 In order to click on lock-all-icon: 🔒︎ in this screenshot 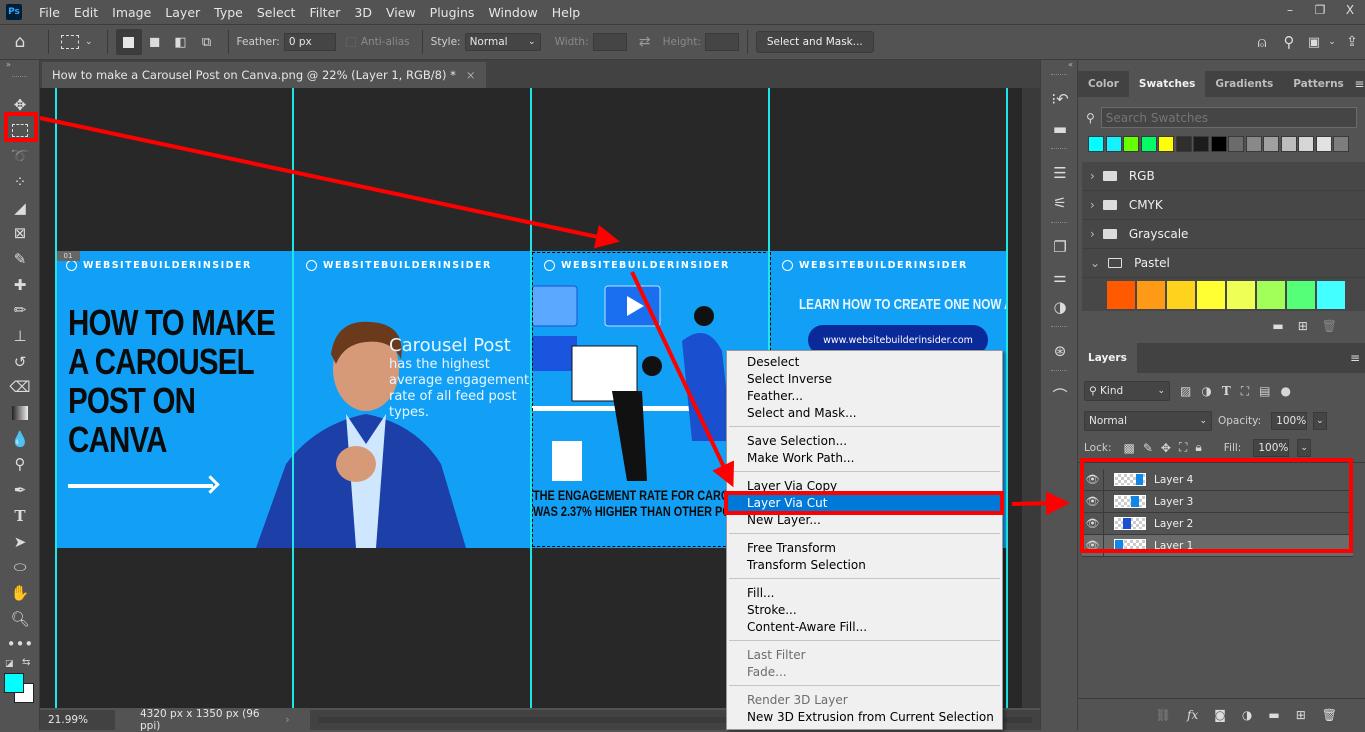, I will do `click(1198, 447)`.